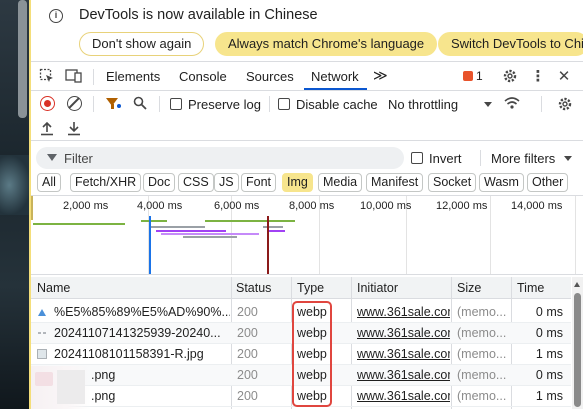 This screenshot has width=583, height=409. Describe the element at coordinates (22, 59) in the screenshot. I see `background-scrollbar` at that location.